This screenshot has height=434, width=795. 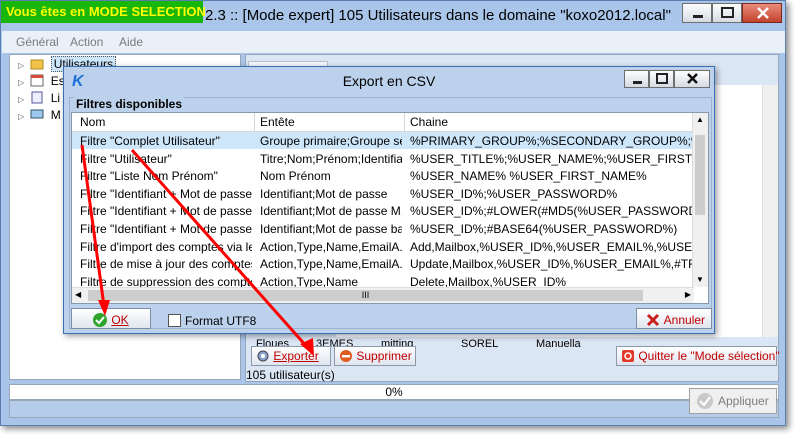 I want to click on arrow-to-ok, so click(x=93, y=225).